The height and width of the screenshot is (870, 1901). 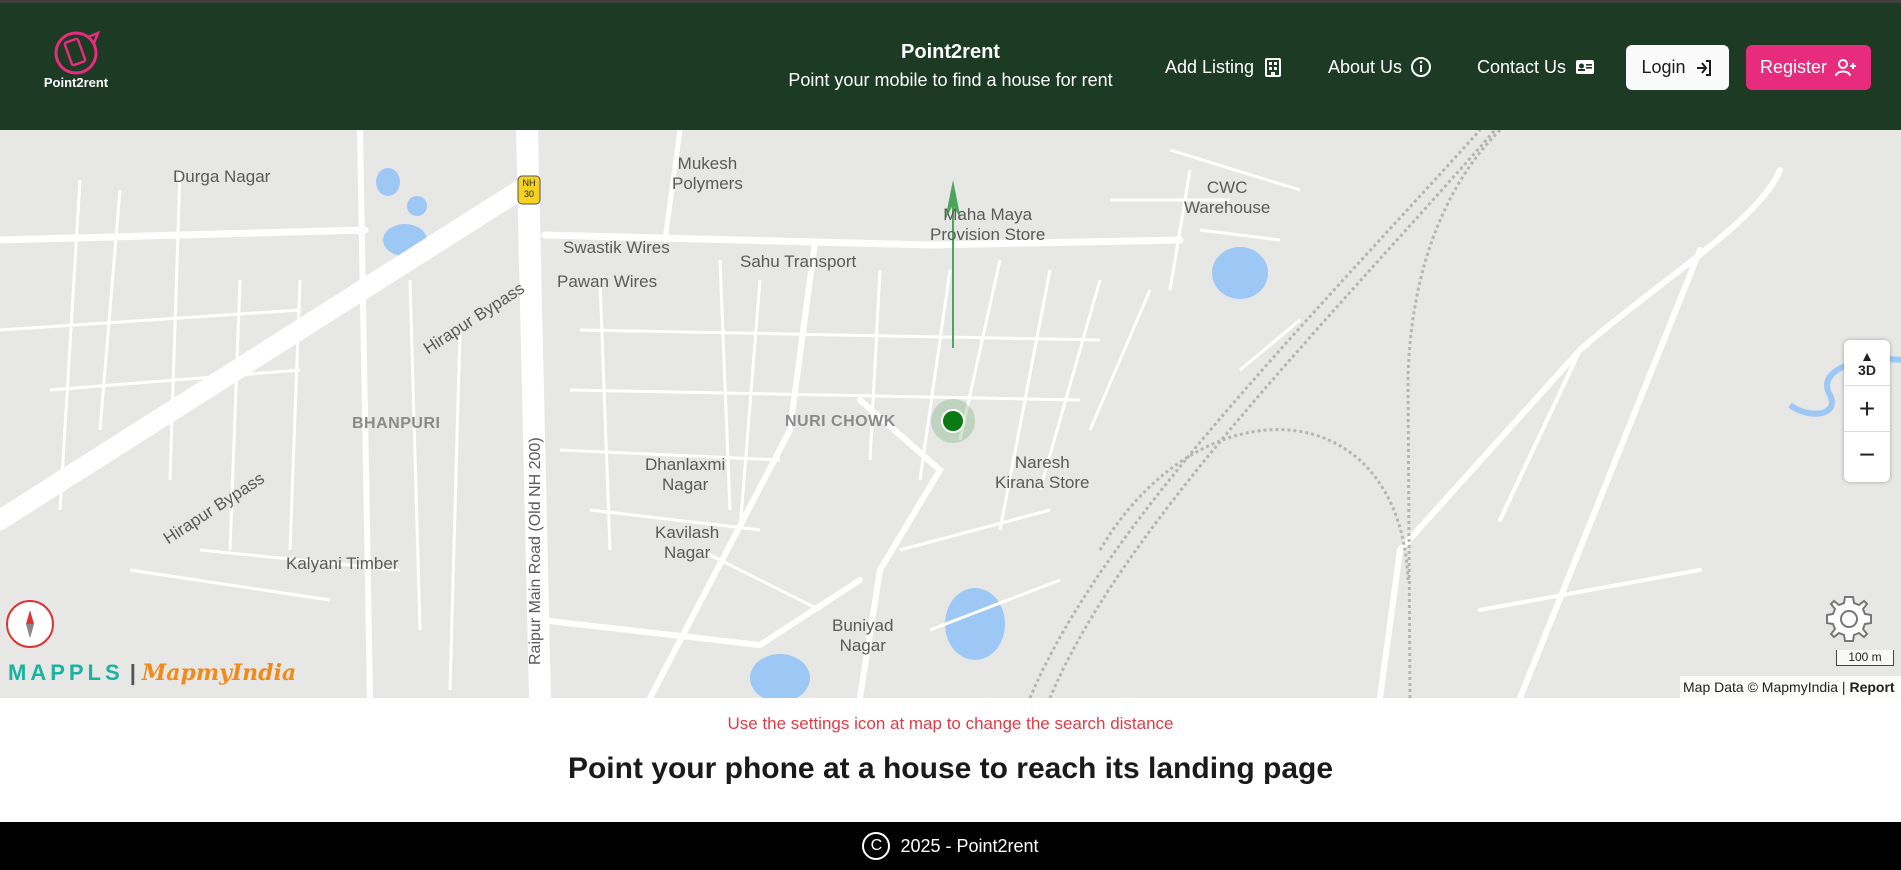 I want to click on copyright-icon: C, so click(x=876, y=846).